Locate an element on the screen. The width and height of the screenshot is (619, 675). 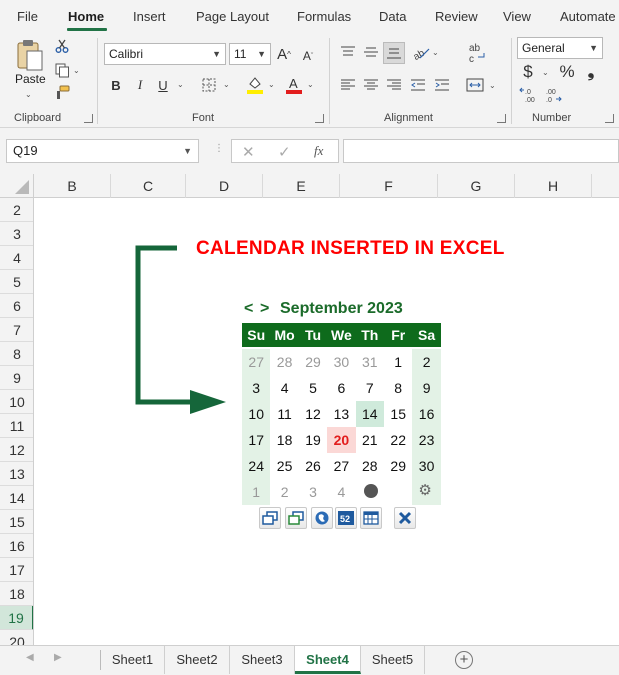
calendar-day: 17 is located at coordinates (256, 440).